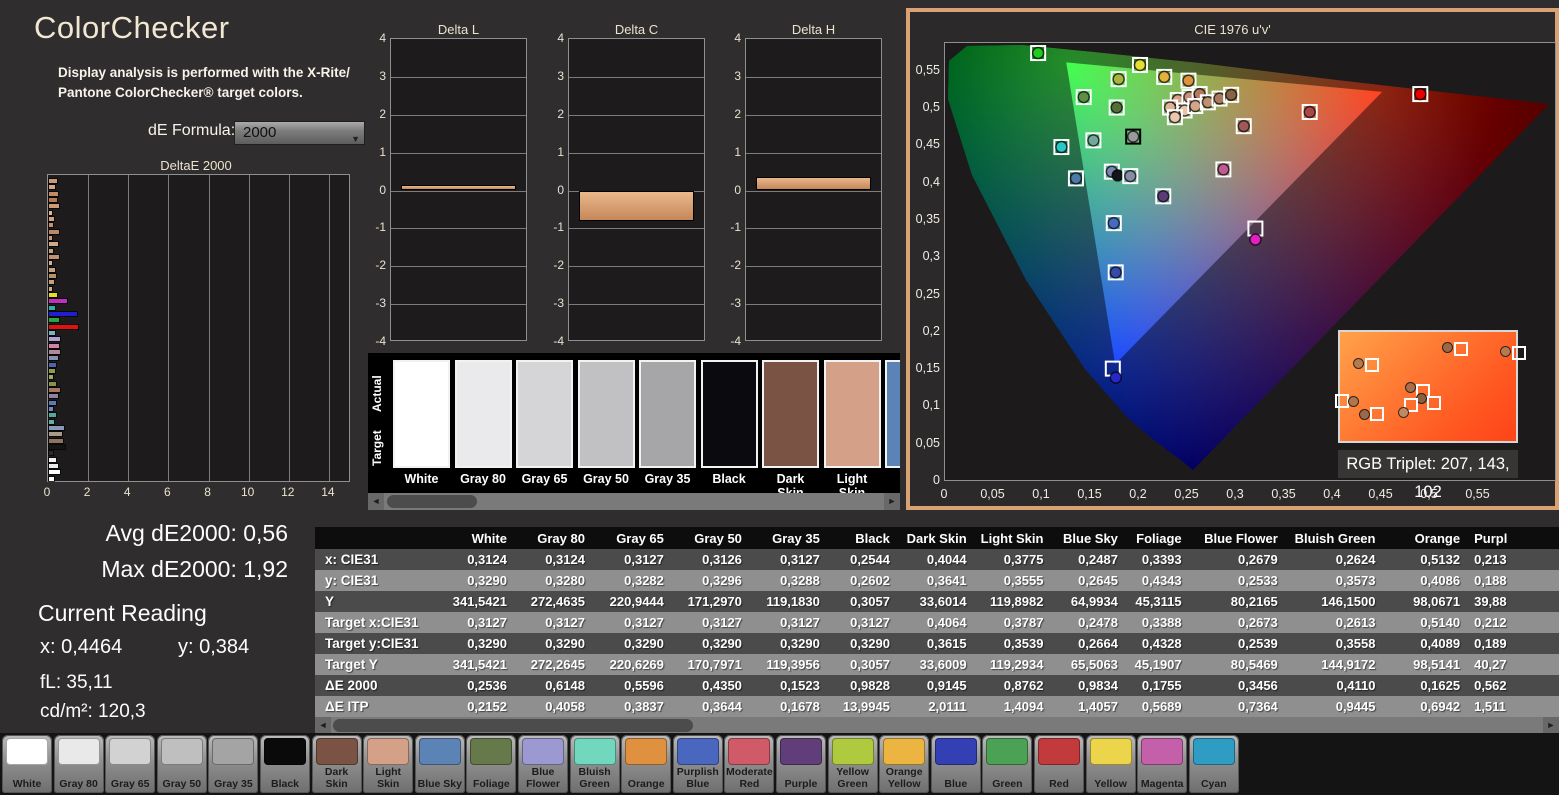 The image size is (1559, 795). I want to click on delta-bar, so click(813, 184).